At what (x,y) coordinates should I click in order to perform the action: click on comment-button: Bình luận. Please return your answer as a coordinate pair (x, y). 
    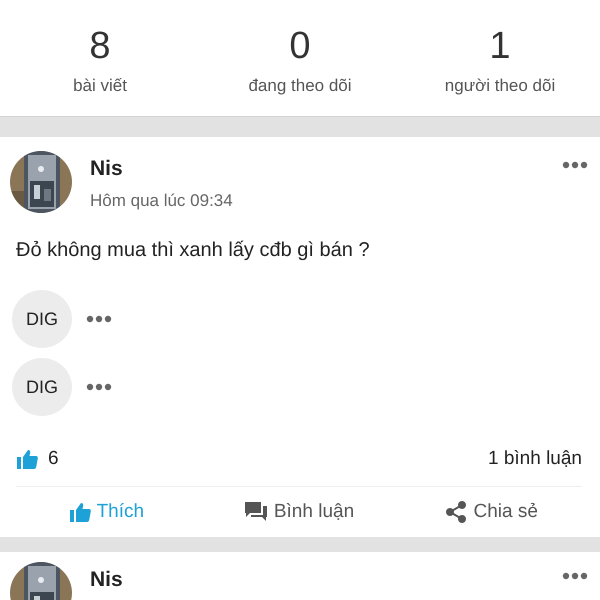
    Looking at the image, I should click on (299, 512).